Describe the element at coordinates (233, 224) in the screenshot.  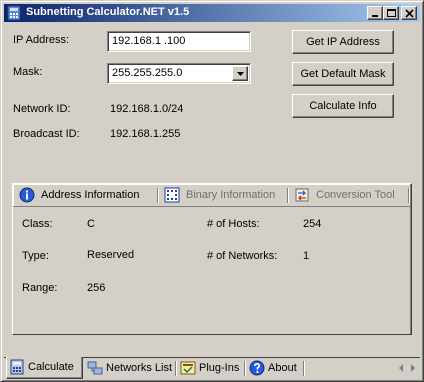
I see `hosts-label: # of Hosts:` at that location.